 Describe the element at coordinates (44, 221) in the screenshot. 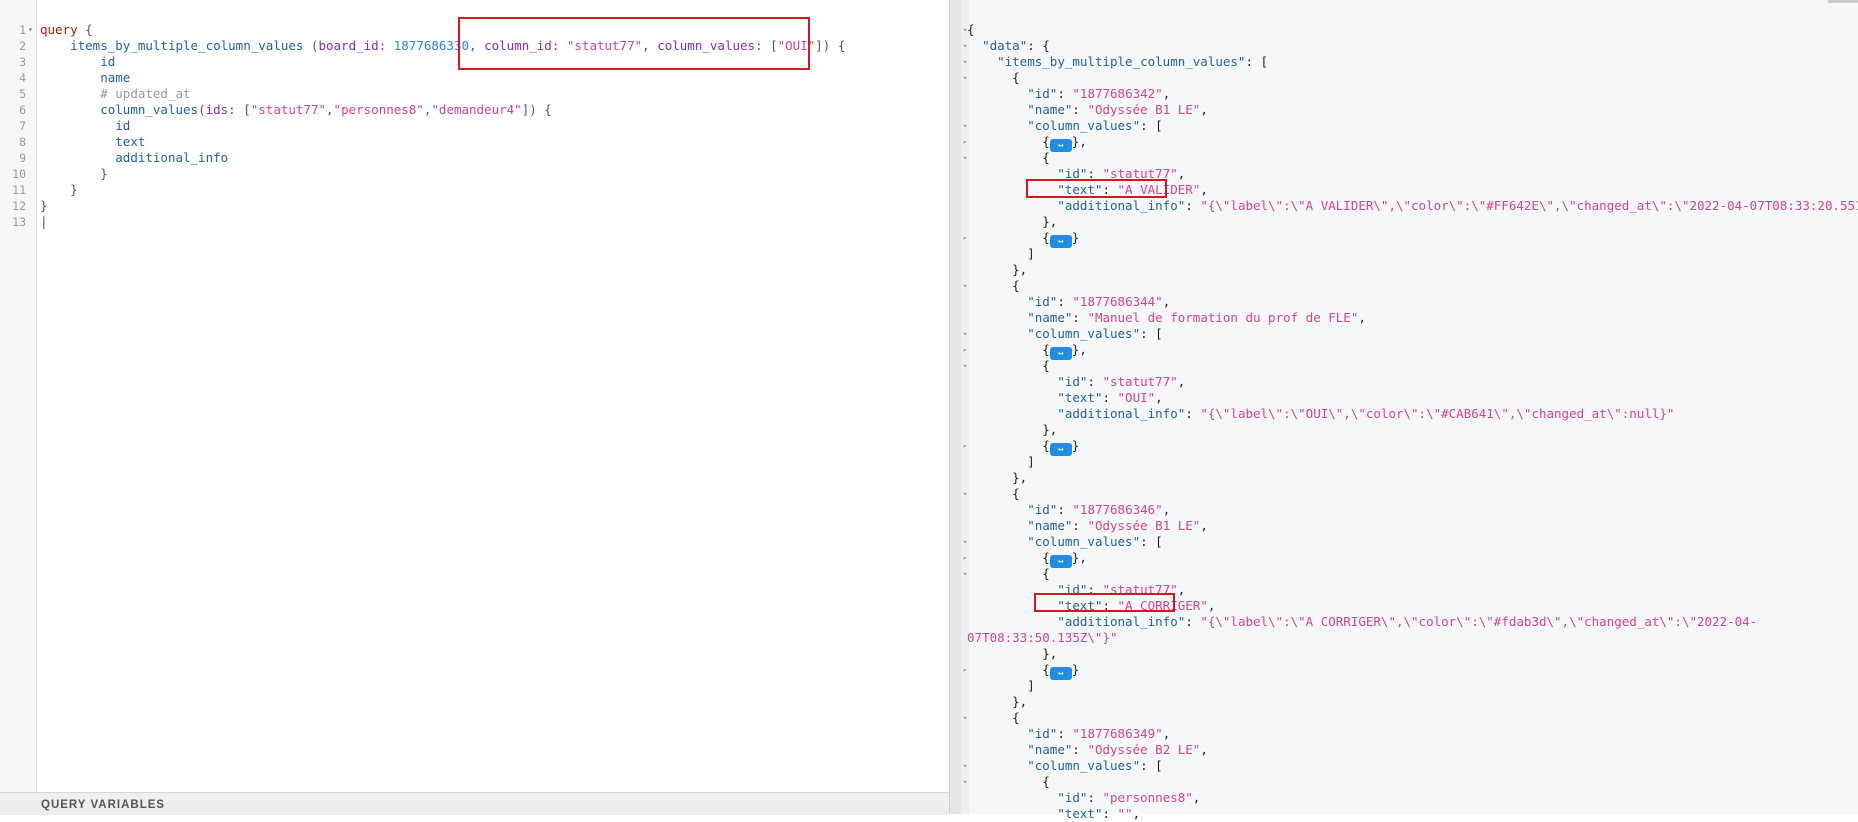

I see `code-token: |` at that location.